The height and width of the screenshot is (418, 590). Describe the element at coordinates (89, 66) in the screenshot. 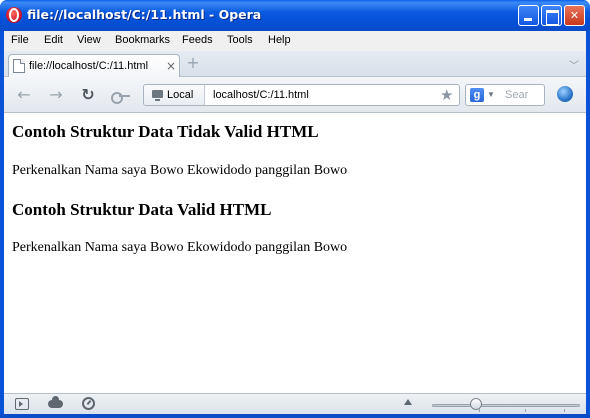

I see `tab-title: file://localhost/C:/11.html` at that location.